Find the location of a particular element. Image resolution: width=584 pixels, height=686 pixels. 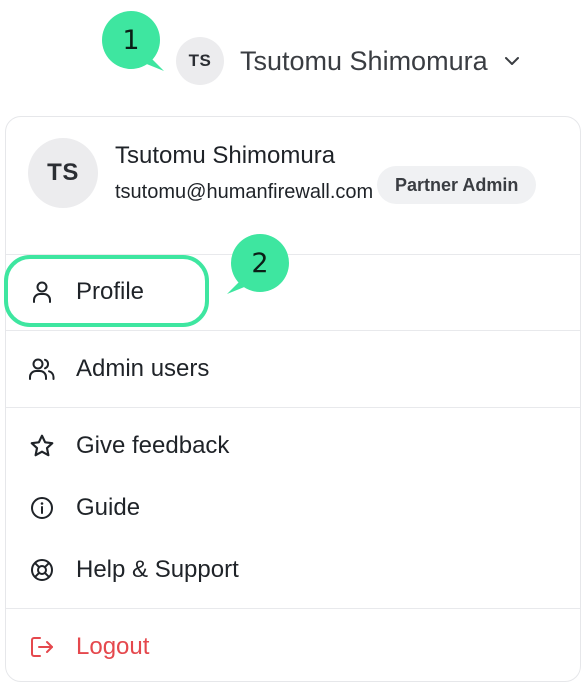

menu-item-help-support: Help & Support is located at coordinates (293, 570).